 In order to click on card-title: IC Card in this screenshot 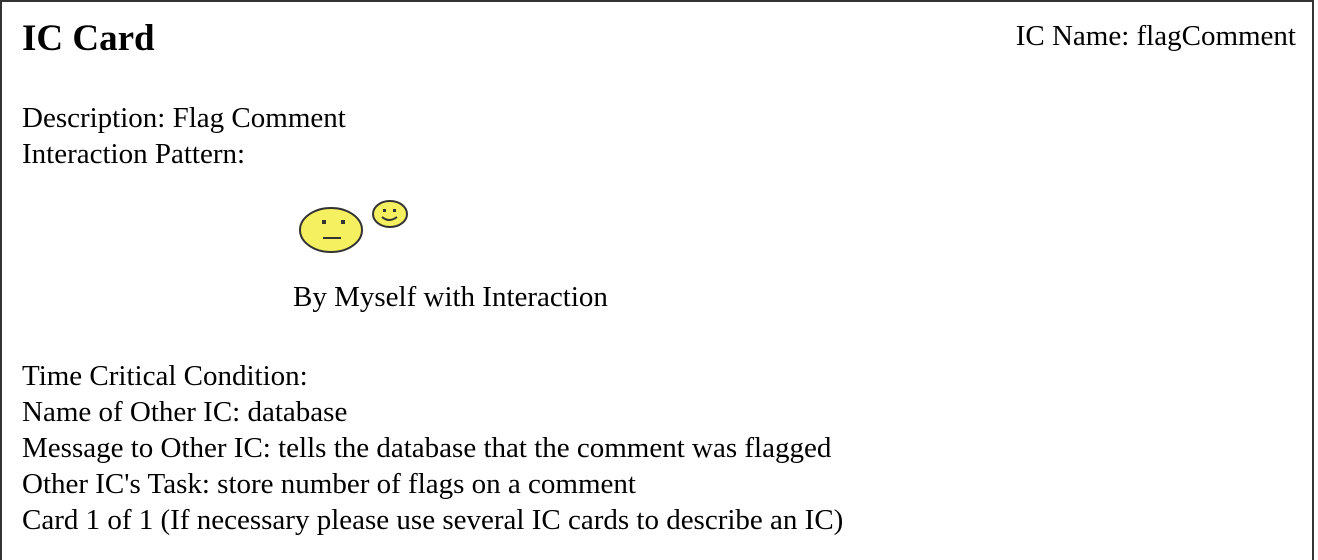, I will do `click(88, 38)`.